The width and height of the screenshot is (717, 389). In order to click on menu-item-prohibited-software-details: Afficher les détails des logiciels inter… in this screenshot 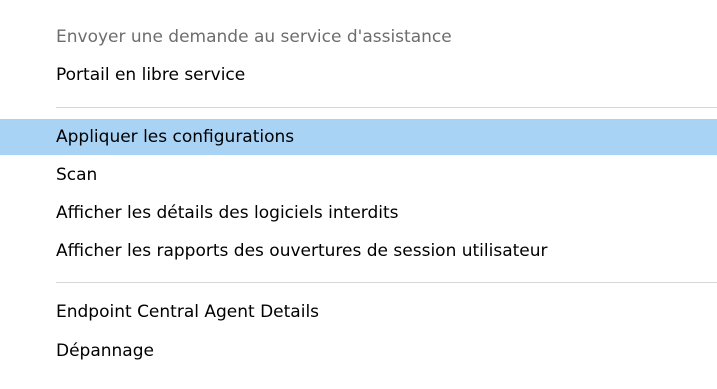, I will do `click(358, 213)`.